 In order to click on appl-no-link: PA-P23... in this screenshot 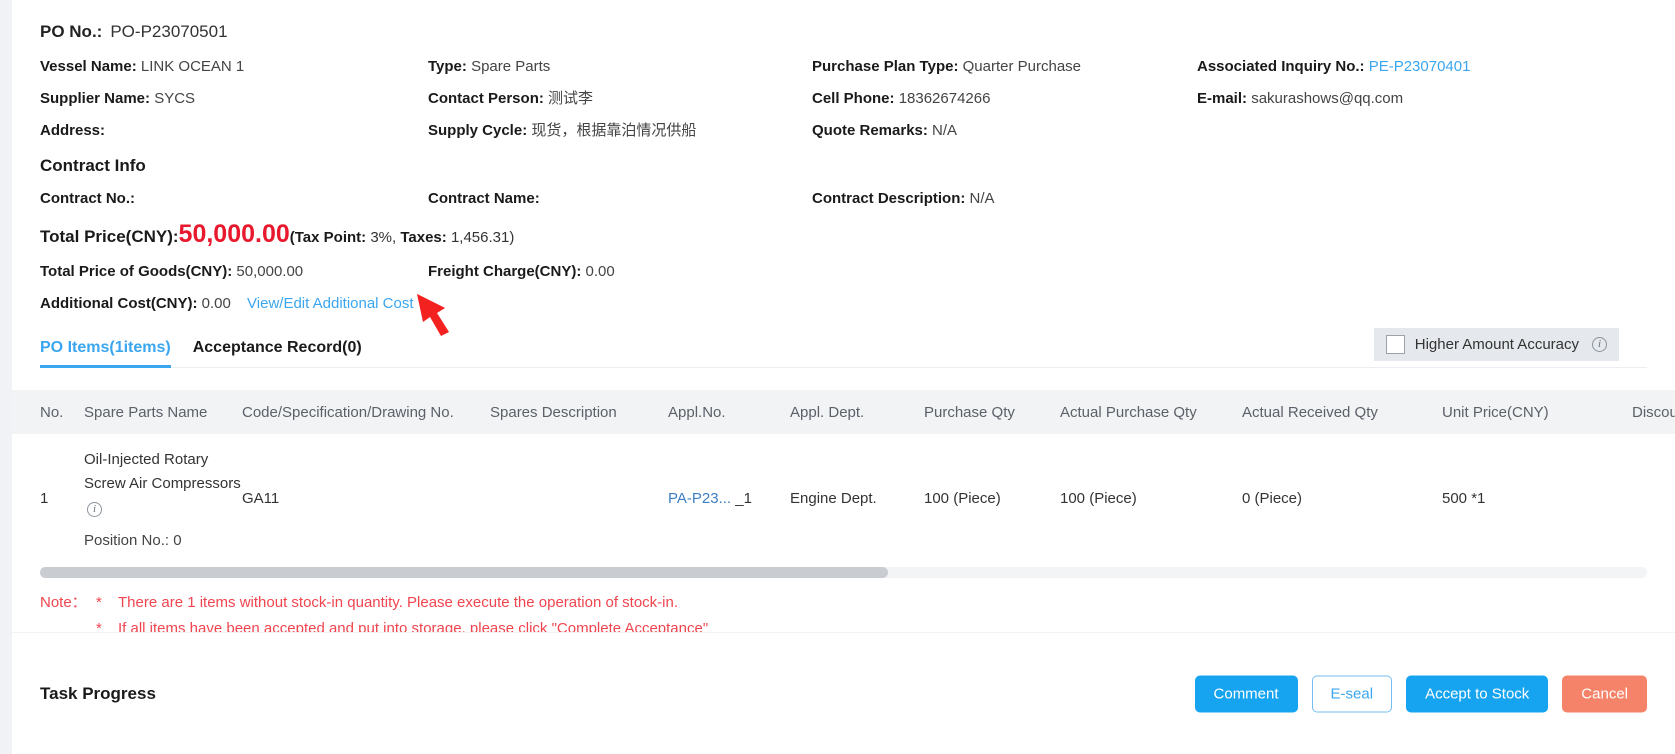, I will do `click(699, 498)`.